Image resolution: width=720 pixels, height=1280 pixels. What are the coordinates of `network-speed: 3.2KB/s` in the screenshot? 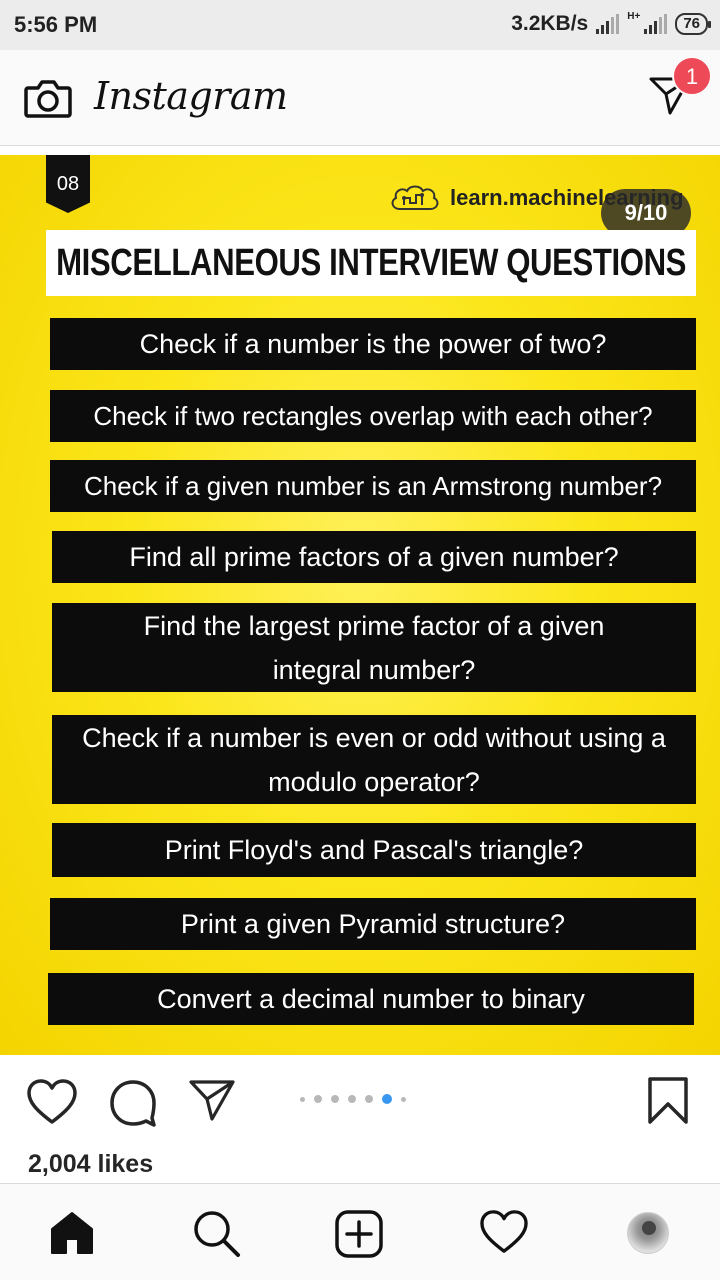 It's located at (550, 23).